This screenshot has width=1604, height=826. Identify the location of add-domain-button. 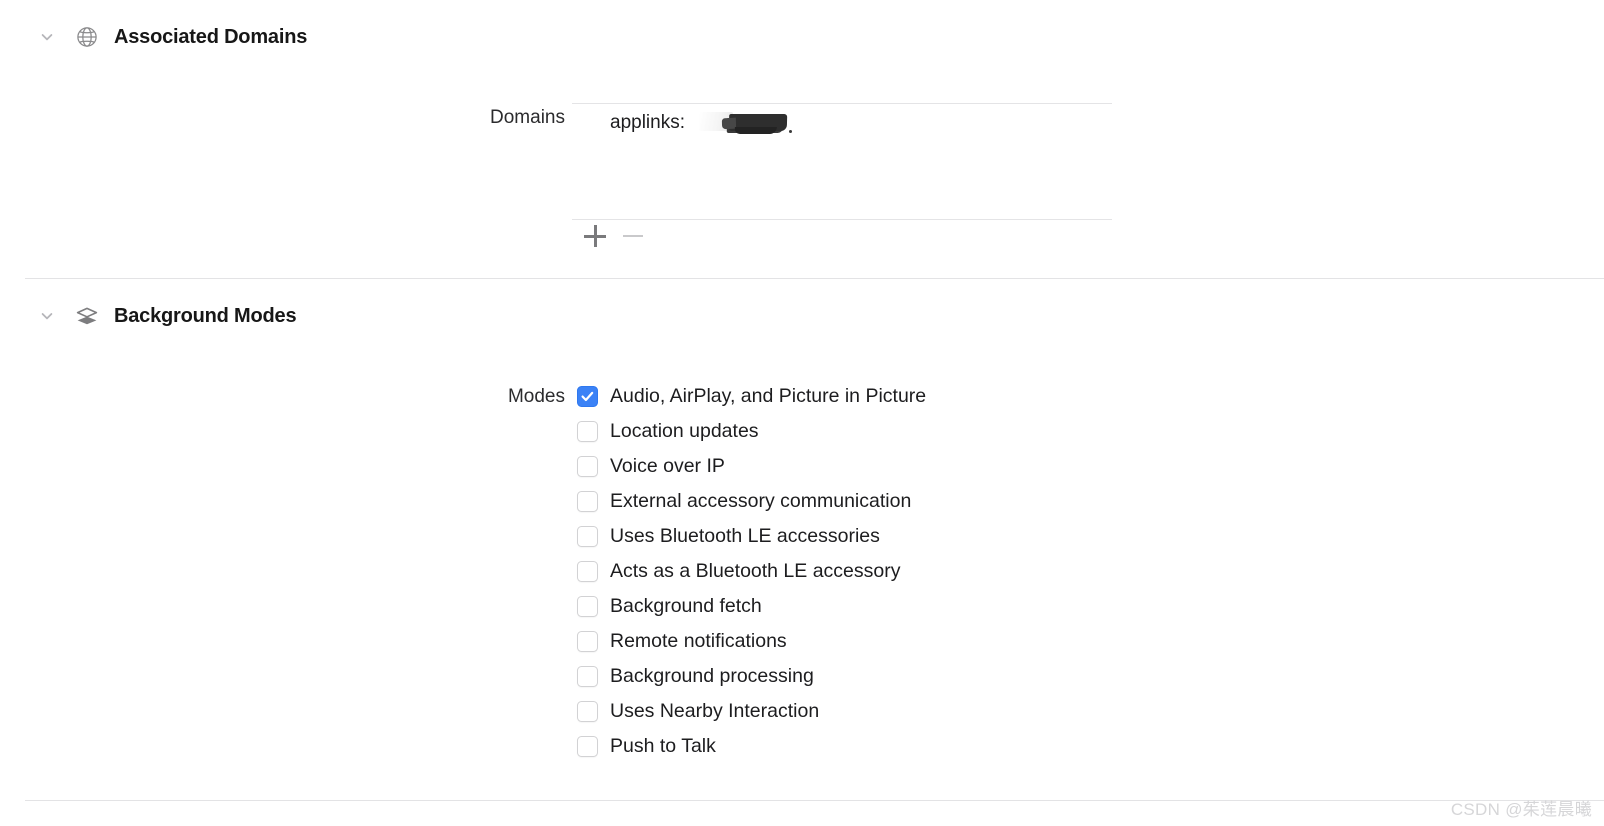
(595, 236).